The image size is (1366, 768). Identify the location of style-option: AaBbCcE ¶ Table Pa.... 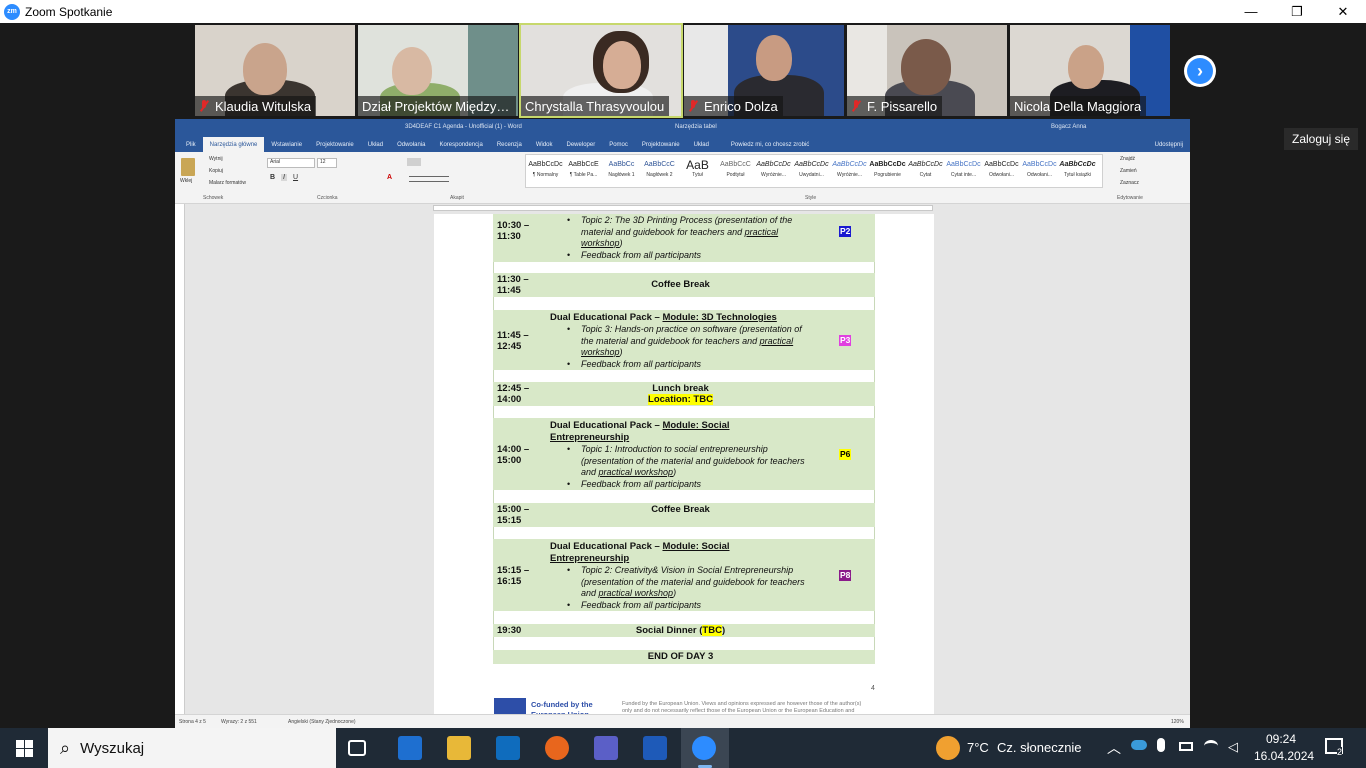
(583, 170).